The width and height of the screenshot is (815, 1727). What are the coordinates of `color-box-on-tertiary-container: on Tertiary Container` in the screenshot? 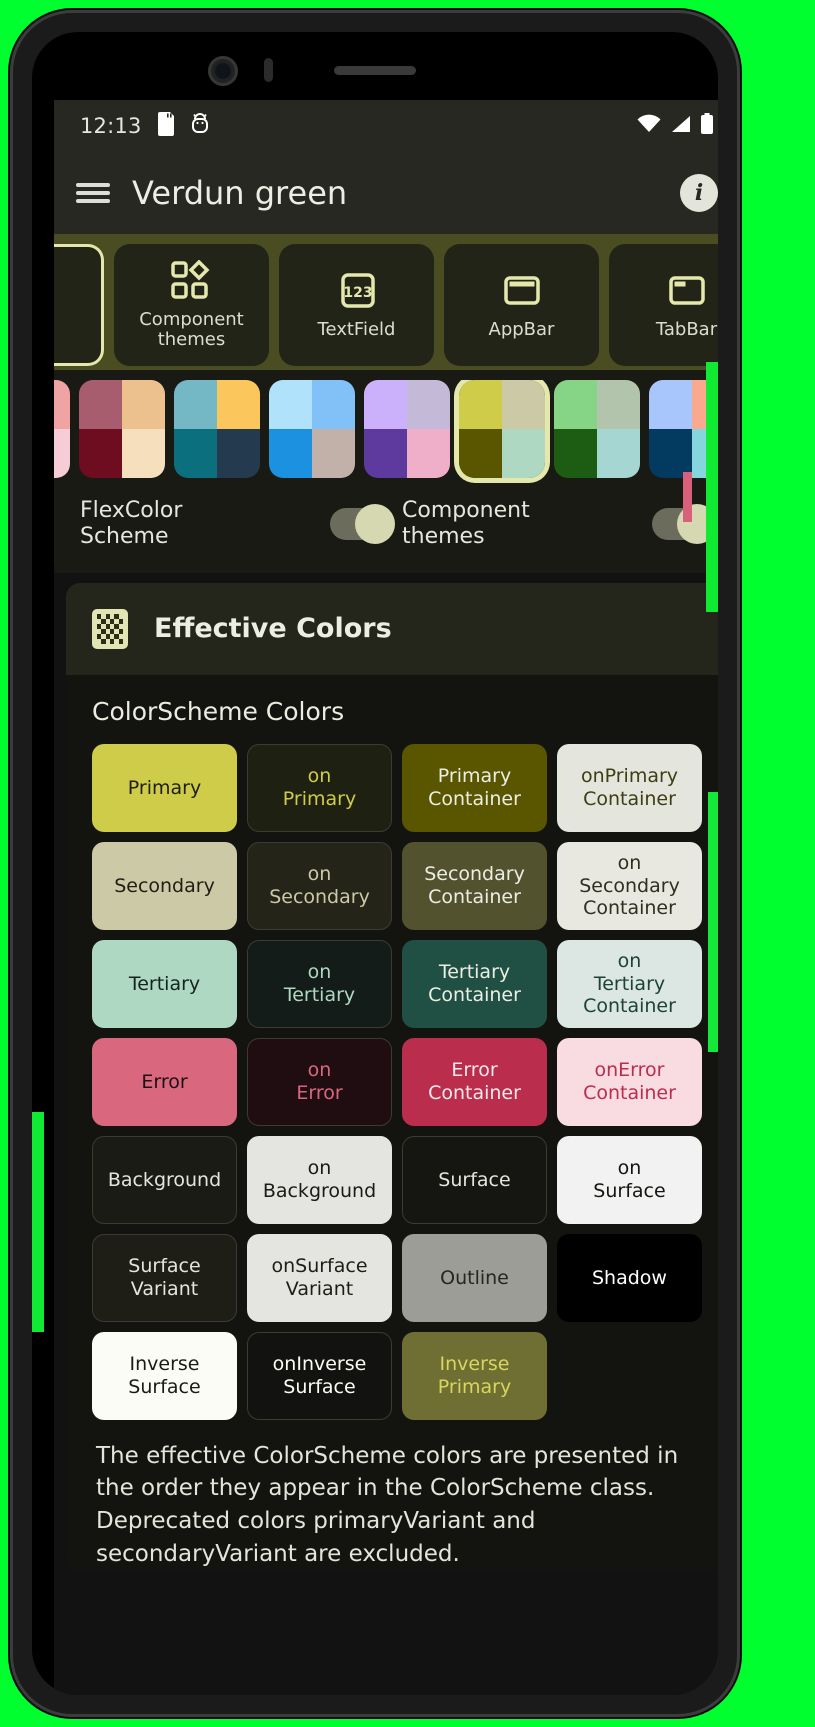 It's located at (629, 983).